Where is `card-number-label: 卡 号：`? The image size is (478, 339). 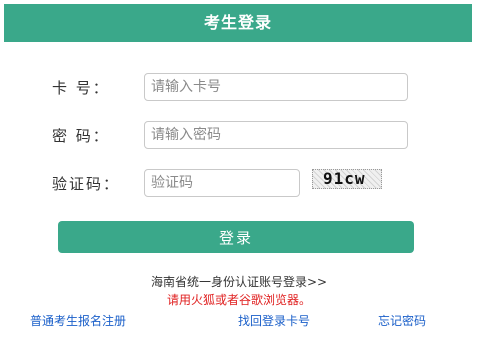 card-number-label: 卡 号： is located at coordinates (81, 88).